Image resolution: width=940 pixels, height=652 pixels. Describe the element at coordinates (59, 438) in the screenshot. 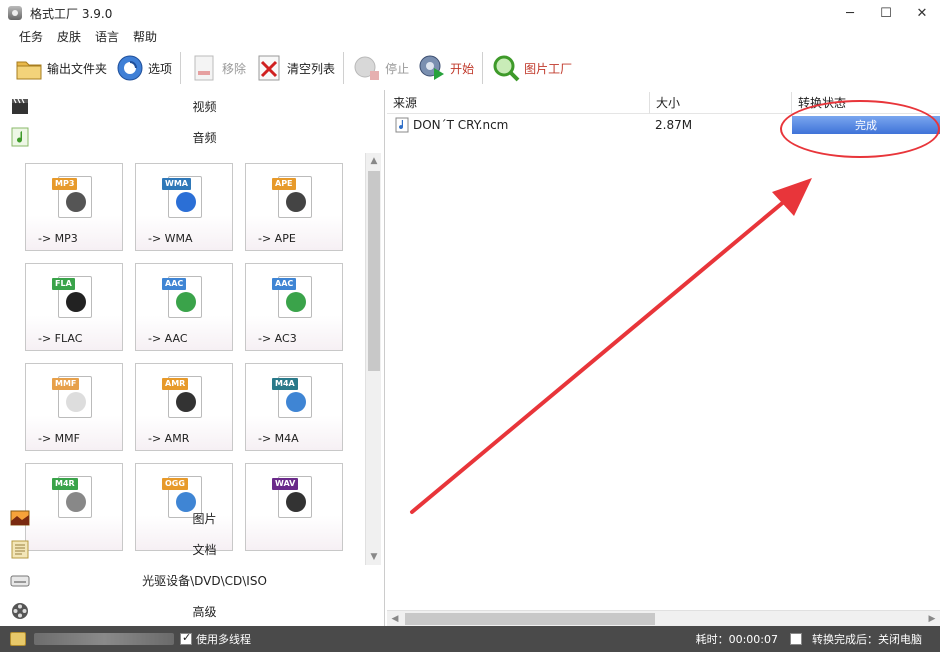

I see `format-label: -> MMF` at that location.